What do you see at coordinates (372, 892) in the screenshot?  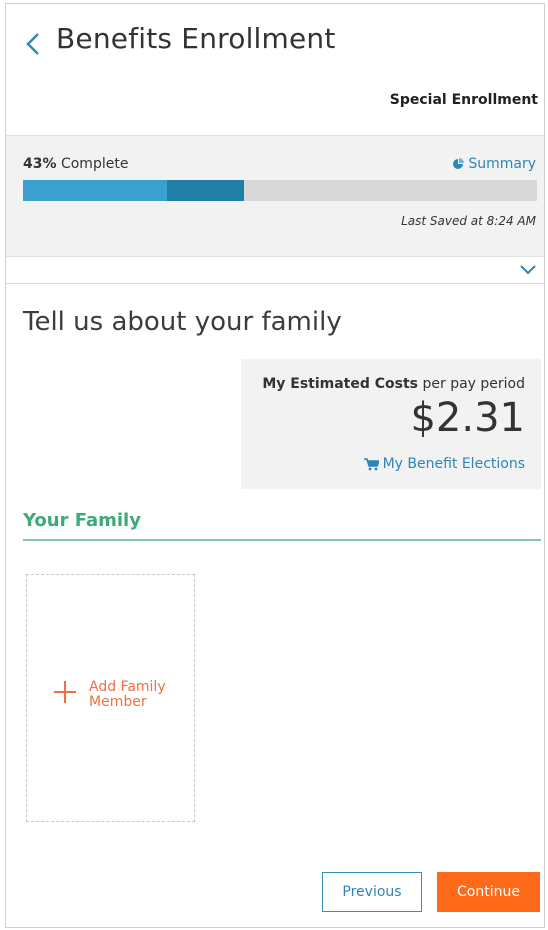 I see `previous-button: Previous` at bounding box center [372, 892].